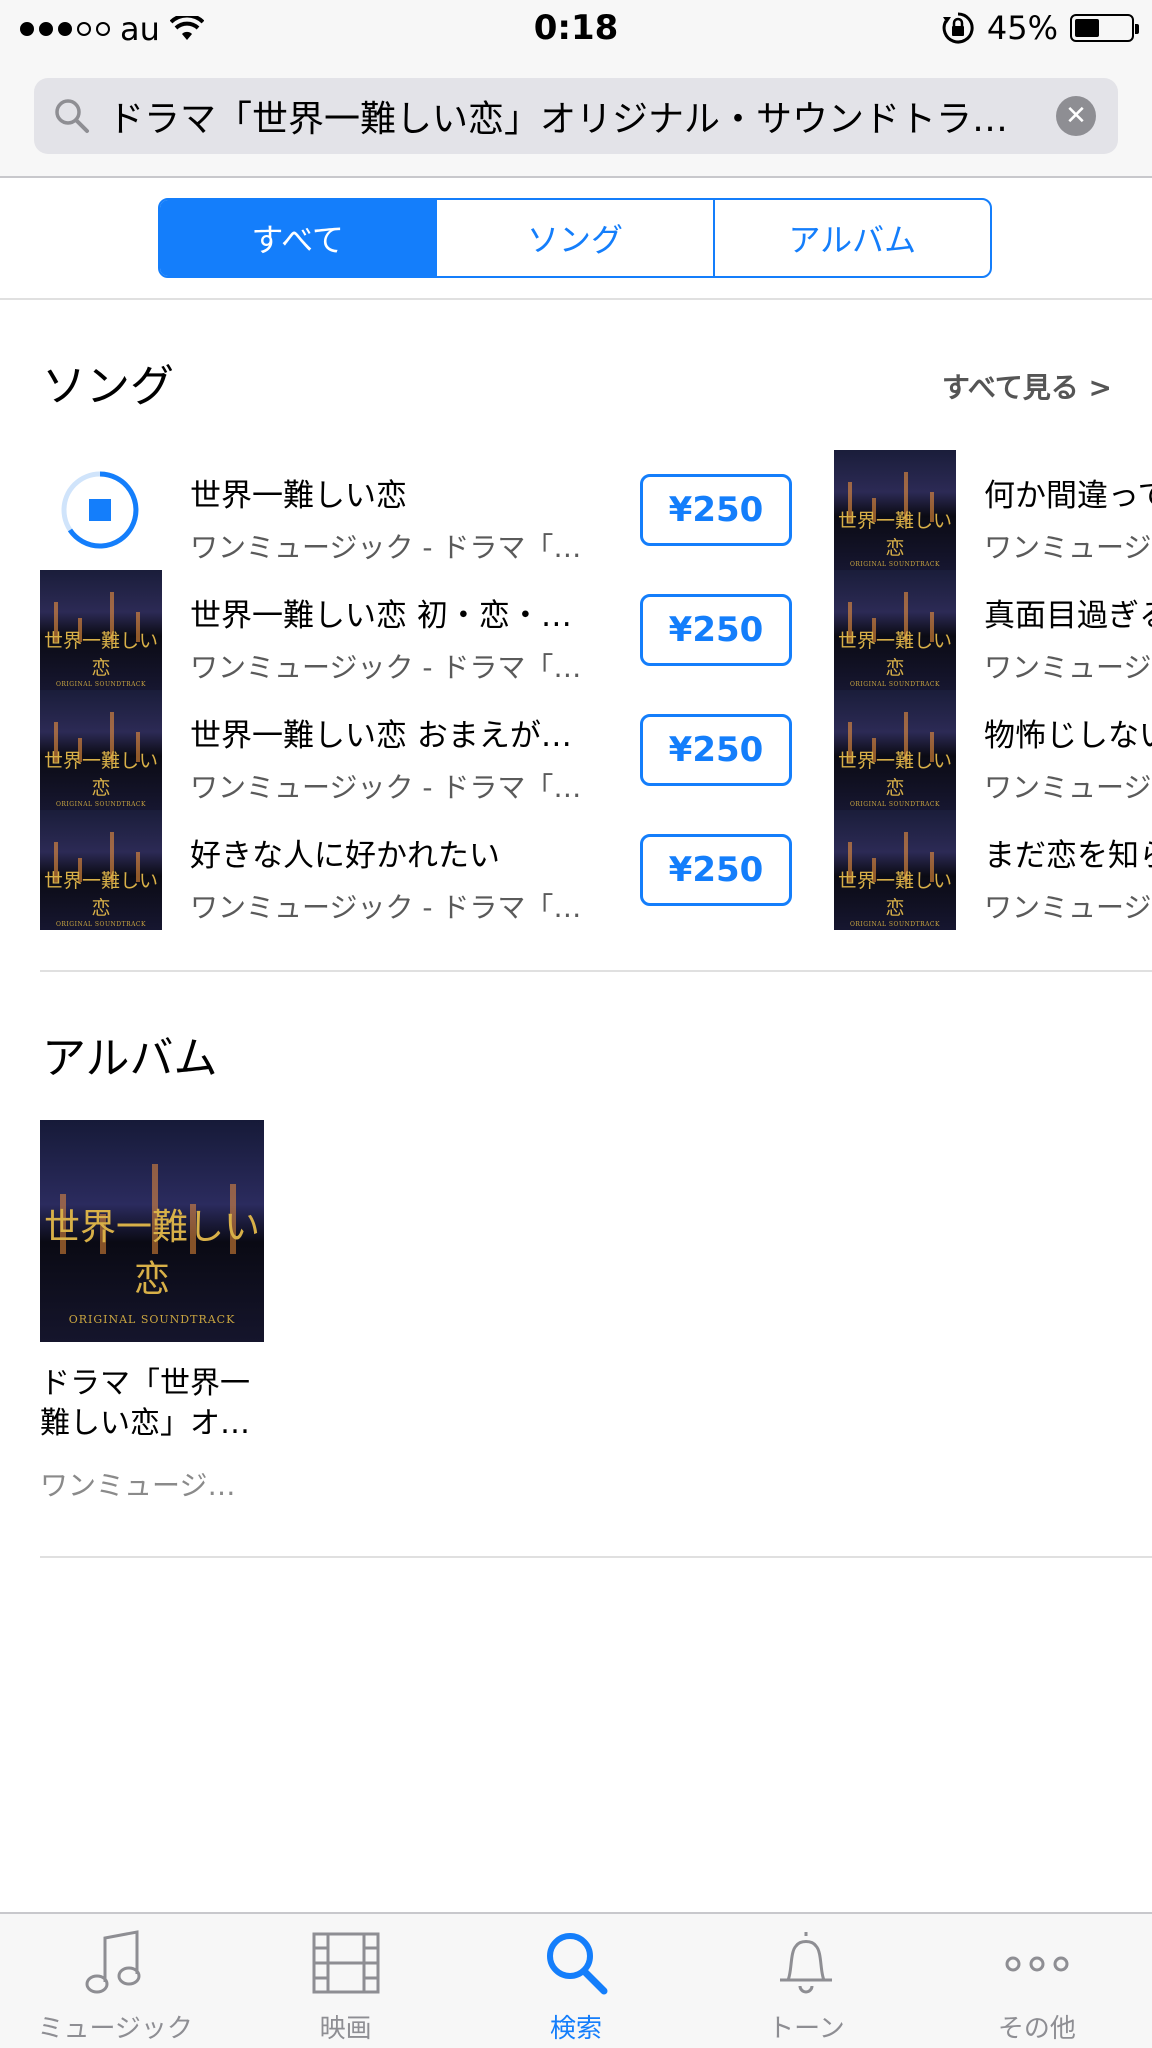 This screenshot has width=1152, height=2048. What do you see at coordinates (100, 510) in the screenshot?
I see `download-progress-icon` at bounding box center [100, 510].